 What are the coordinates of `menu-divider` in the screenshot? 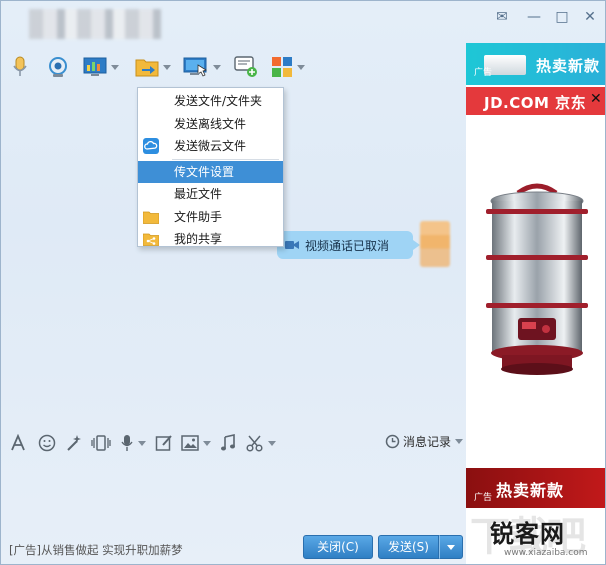 It's located at (225, 159).